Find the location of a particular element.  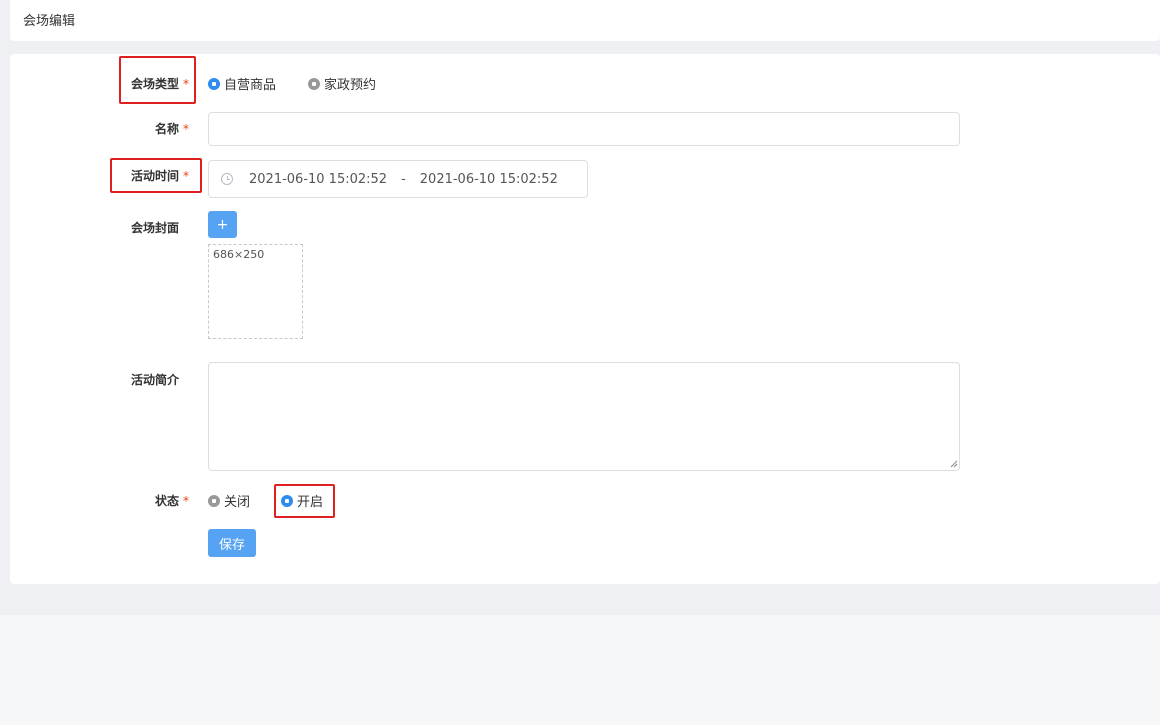

save-button: 保存 is located at coordinates (232, 543).